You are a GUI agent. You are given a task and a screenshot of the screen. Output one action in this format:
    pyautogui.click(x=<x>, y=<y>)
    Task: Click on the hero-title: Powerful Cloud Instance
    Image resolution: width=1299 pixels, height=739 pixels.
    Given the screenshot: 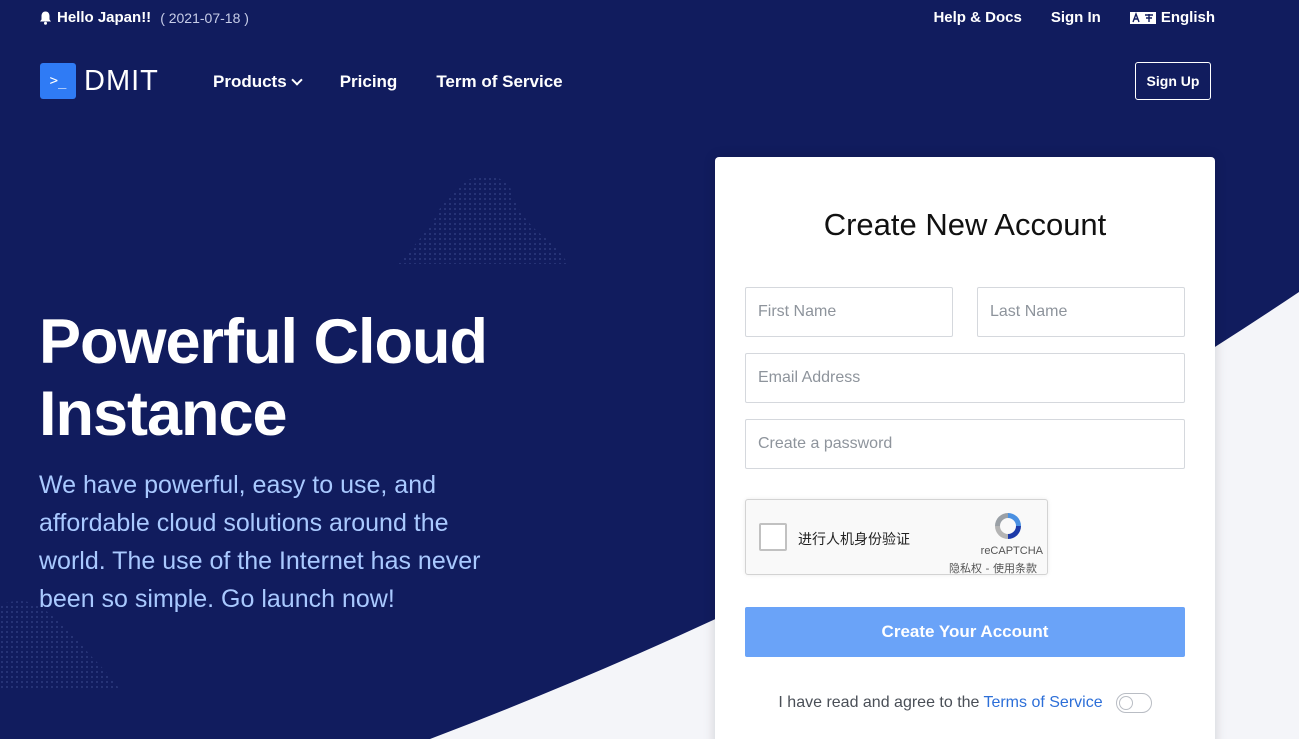 What is the action you would take?
    pyautogui.click(x=309, y=378)
    